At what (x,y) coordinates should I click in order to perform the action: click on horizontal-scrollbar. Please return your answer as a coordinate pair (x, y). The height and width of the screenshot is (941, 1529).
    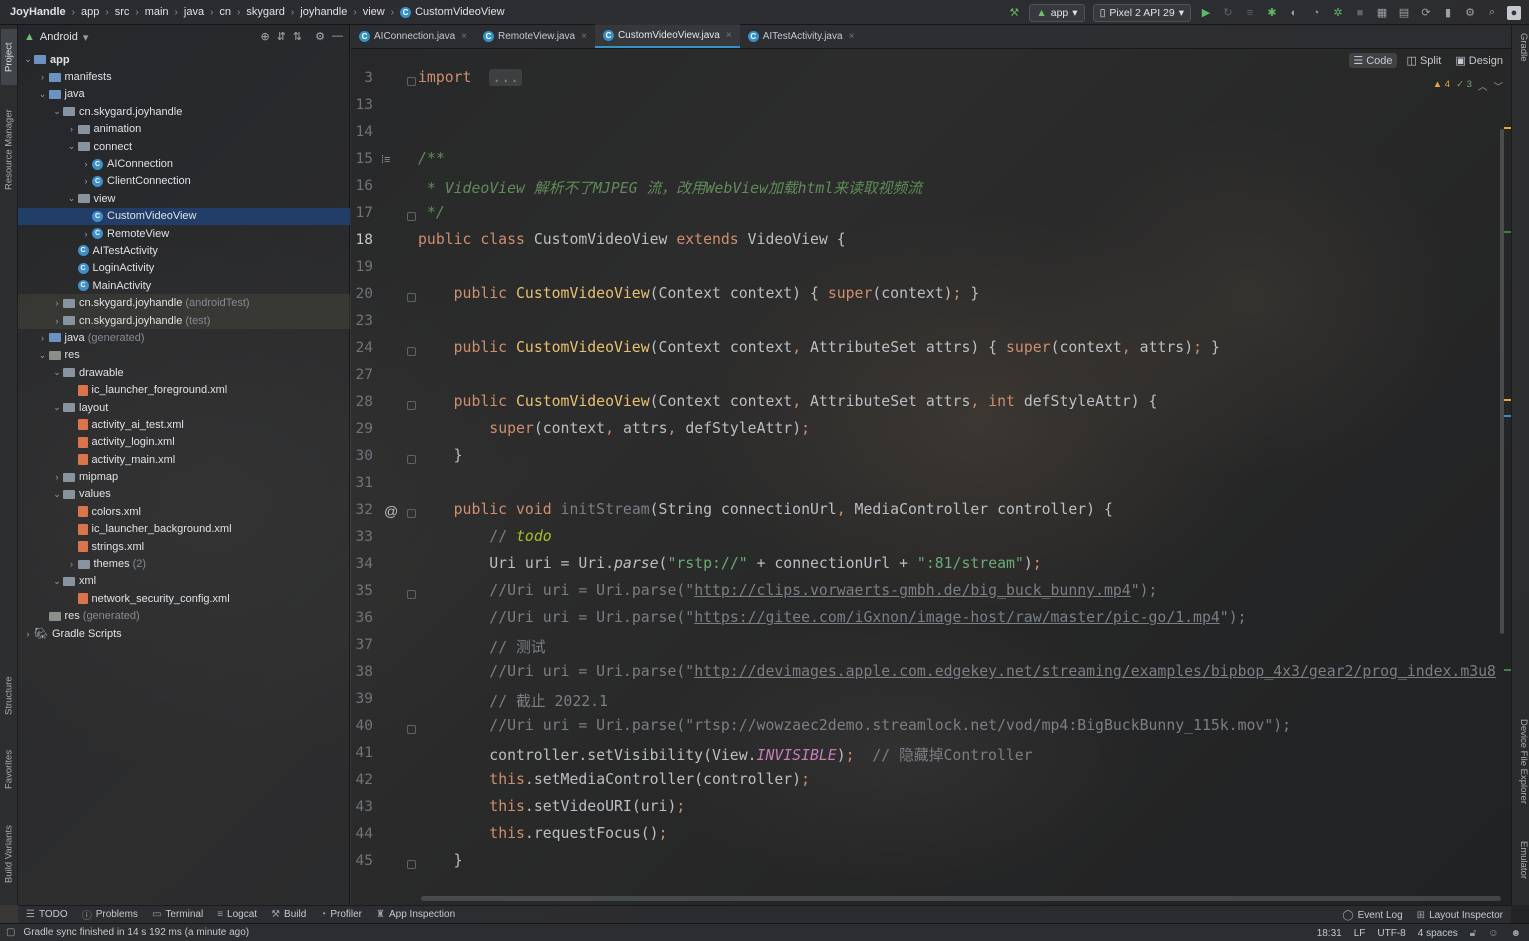
    Looking at the image, I should click on (961, 898).